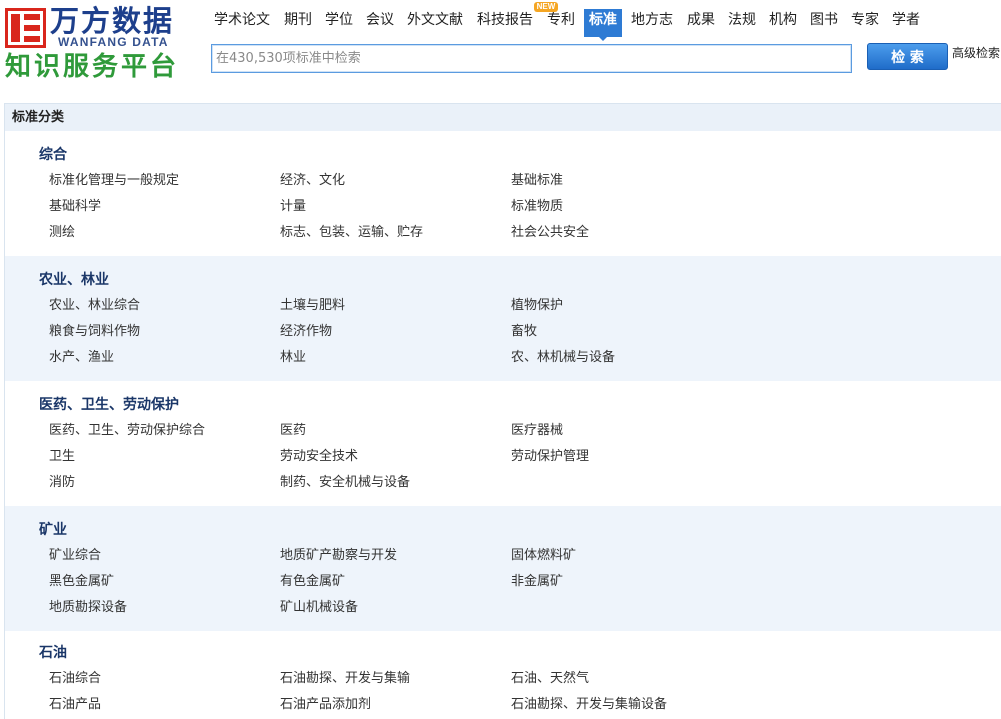 The image size is (1001, 719). Describe the element at coordinates (395, 457) in the screenshot. I see `category-item: 劳动安全技术` at that location.